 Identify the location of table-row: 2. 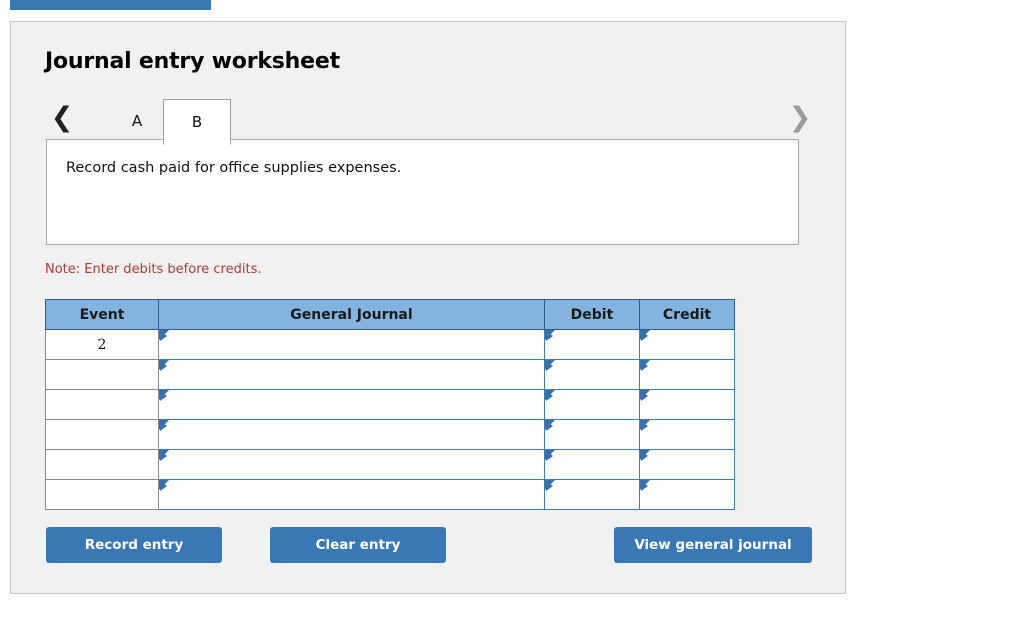
(390, 344).